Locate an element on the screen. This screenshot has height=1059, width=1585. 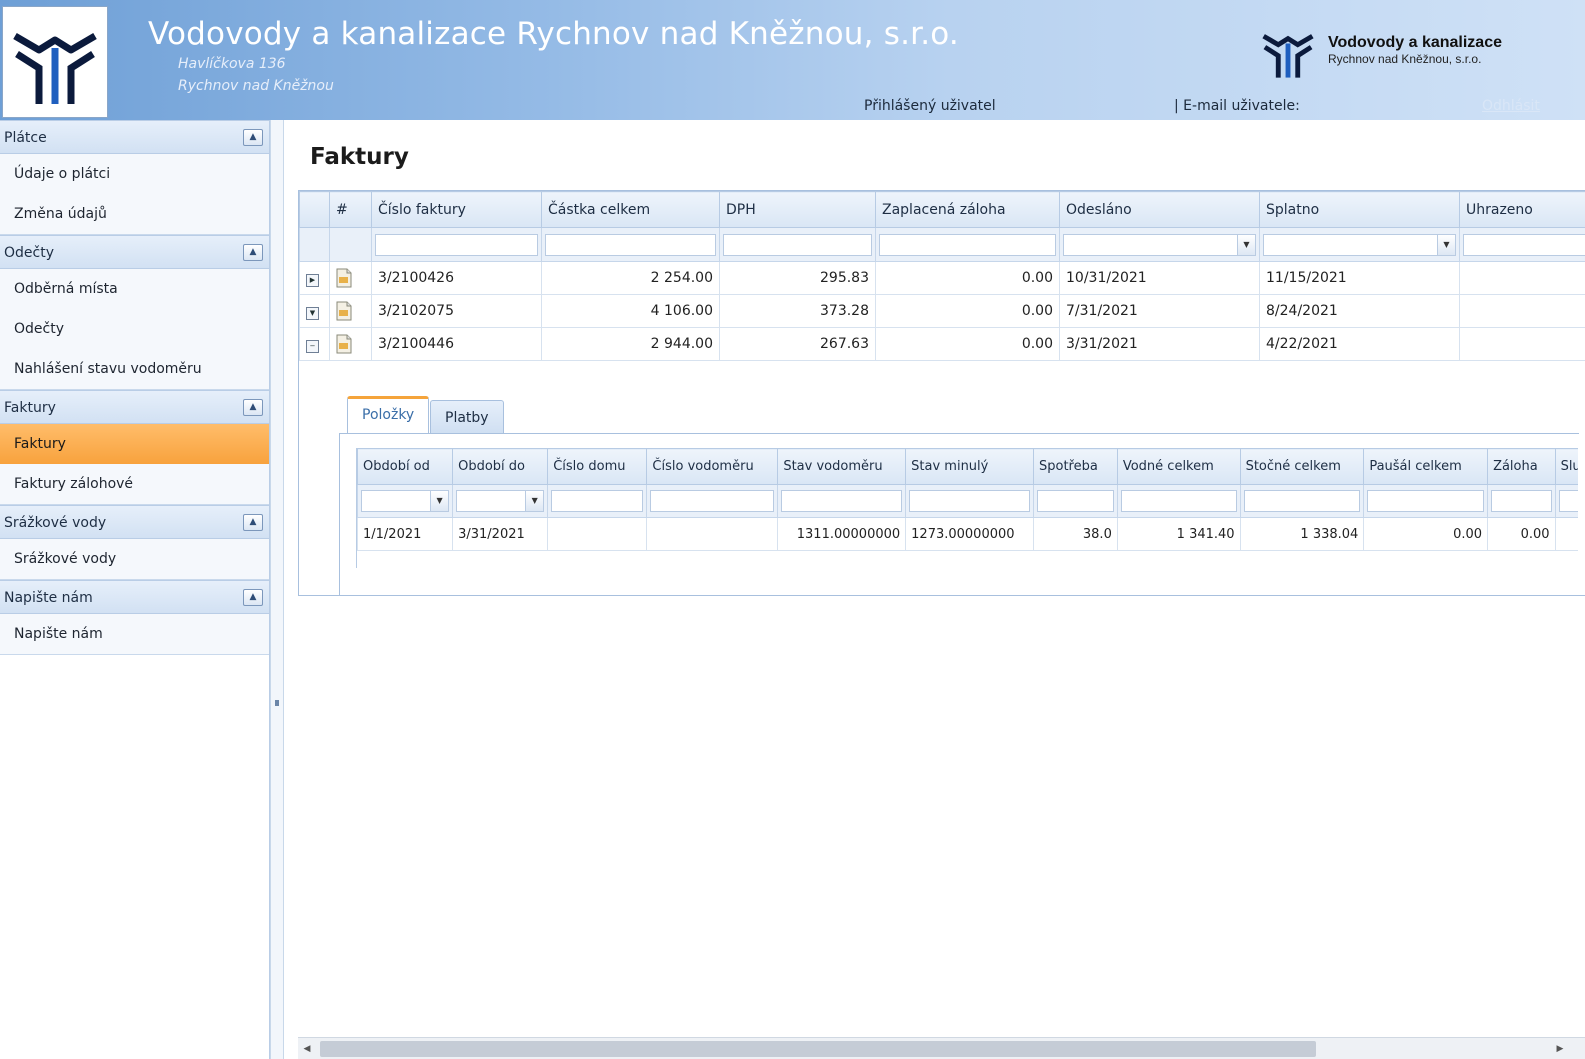
nav-item-faktury: Faktury is located at coordinates (134, 444).